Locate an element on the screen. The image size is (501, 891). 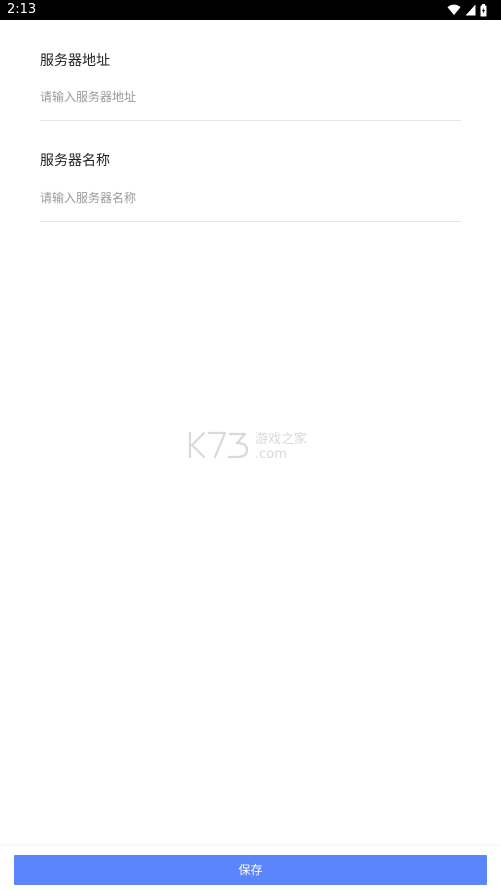
watermark-domain: .com is located at coordinates (271, 454).